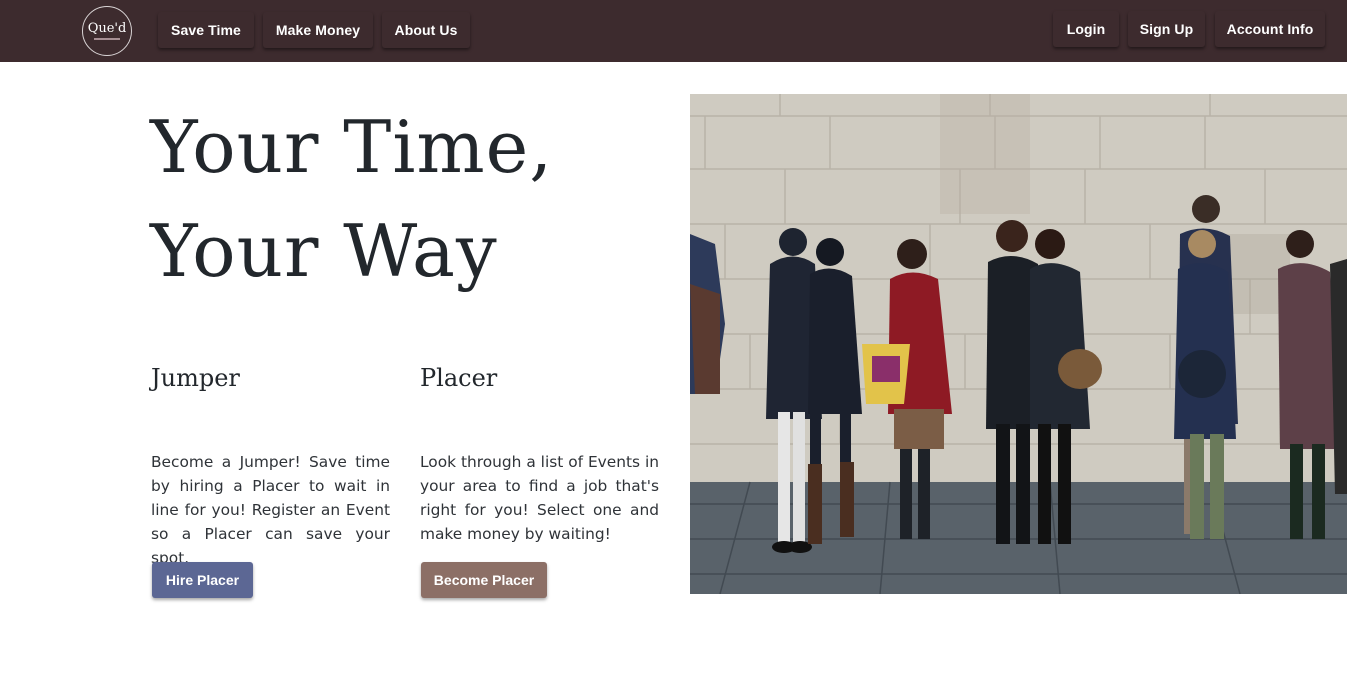  What do you see at coordinates (324, 251) in the screenshot?
I see `hero-title-line-2: Your Way` at bounding box center [324, 251].